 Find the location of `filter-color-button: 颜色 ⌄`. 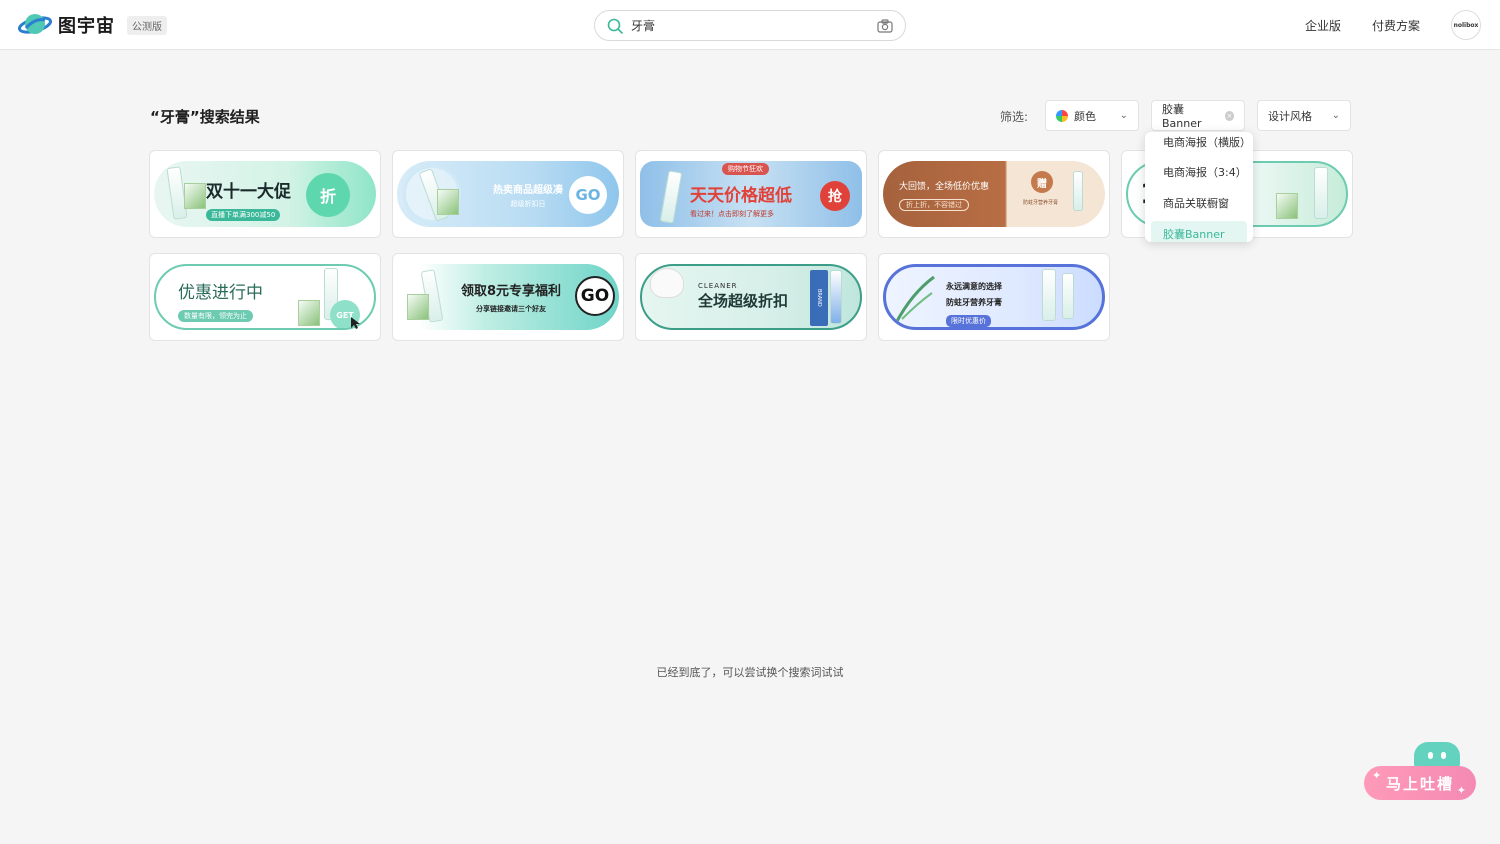

filter-color-button: 颜色 ⌄ is located at coordinates (1092, 115).